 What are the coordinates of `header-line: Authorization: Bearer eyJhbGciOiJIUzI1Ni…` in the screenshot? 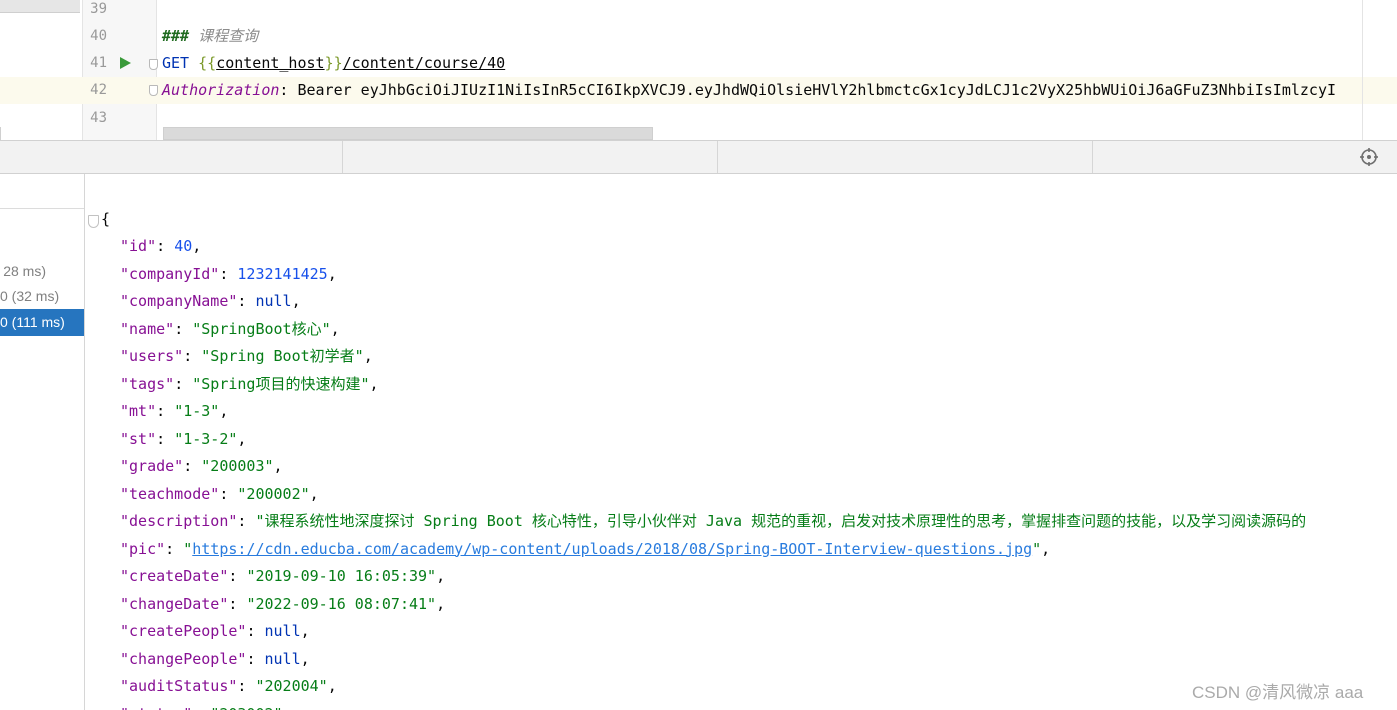 It's located at (749, 90).